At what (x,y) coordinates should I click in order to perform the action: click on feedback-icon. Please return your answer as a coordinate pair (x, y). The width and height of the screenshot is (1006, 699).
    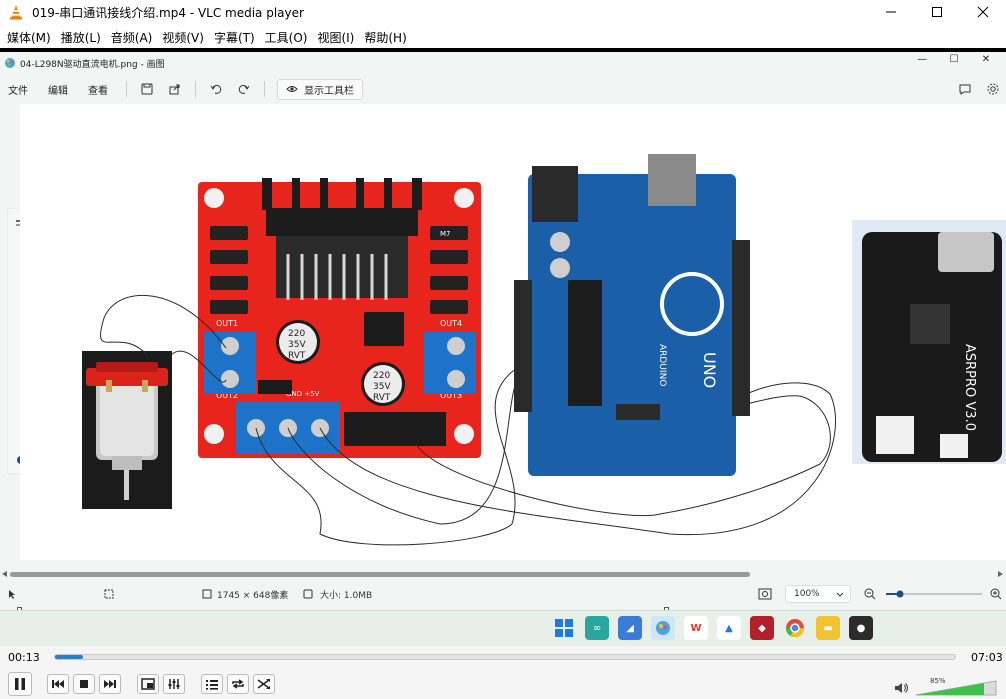
    Looking at the image, I should click on (965, 90).